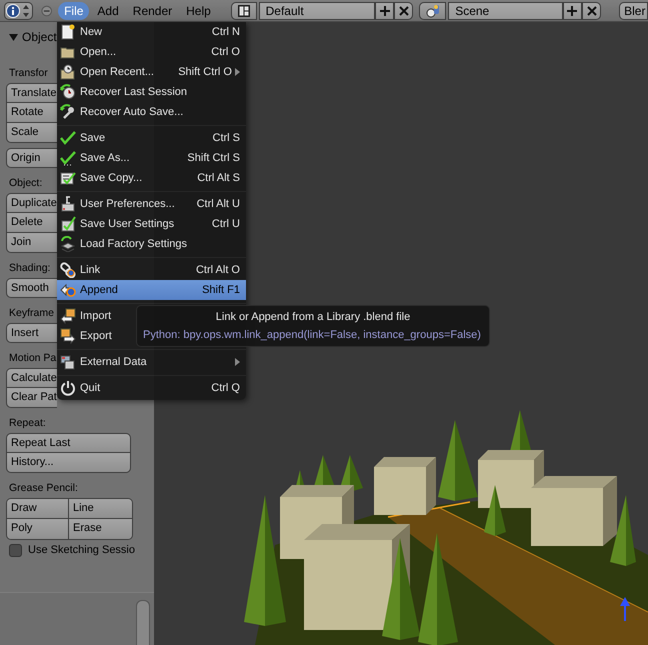 The width and height of the screenshot is (648, 645). I want to click on tooltip-title: Link or Append from a Library .blend file, so click(313, 317).